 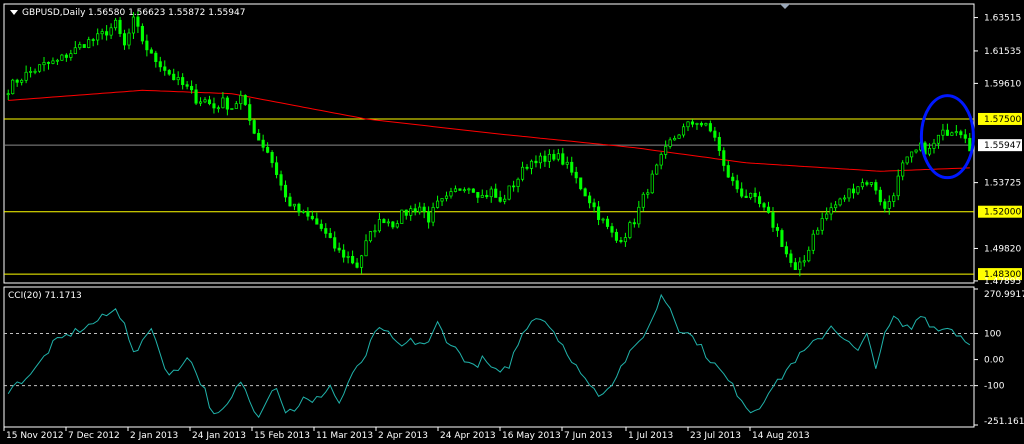 I want to click on chart-shift-marker-icon, so click(x=785, y=6).